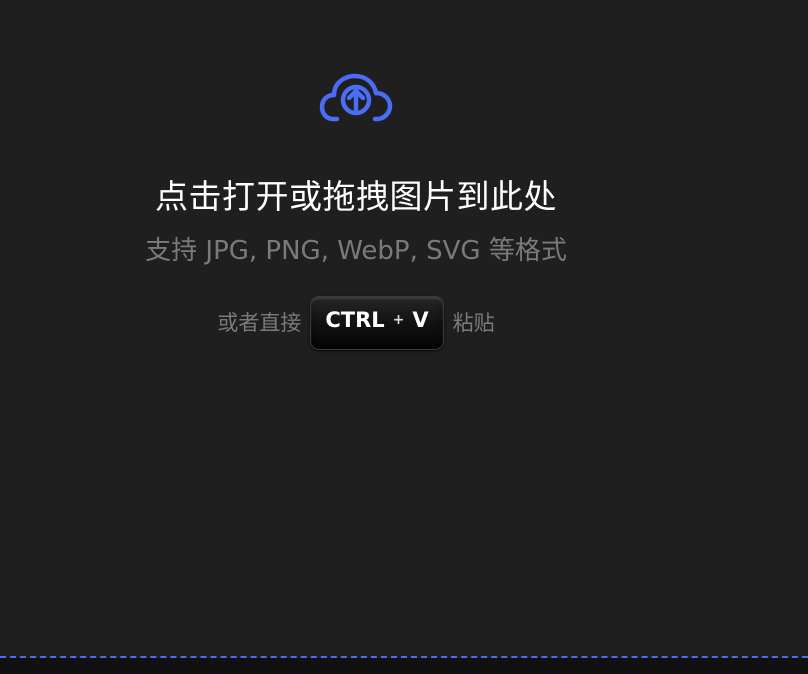  I want to click on upload-title: 点击打开或拖拽图片到此处, so click(356, 196).